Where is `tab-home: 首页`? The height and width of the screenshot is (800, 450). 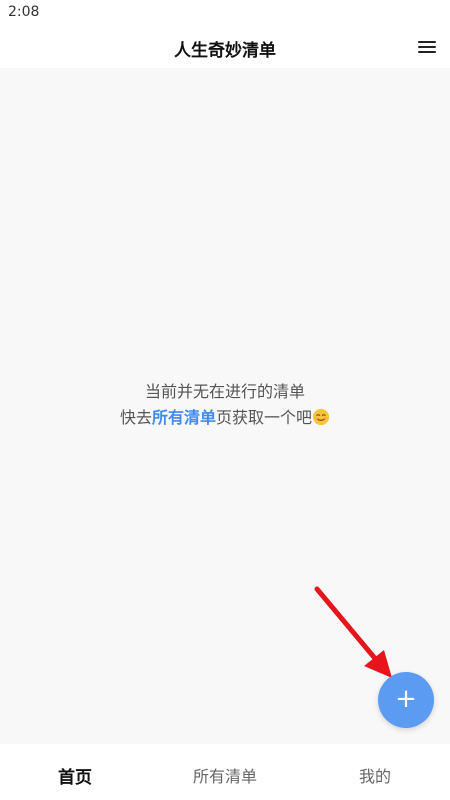
tab-home: 首页 is located at coordinates (75, 772).